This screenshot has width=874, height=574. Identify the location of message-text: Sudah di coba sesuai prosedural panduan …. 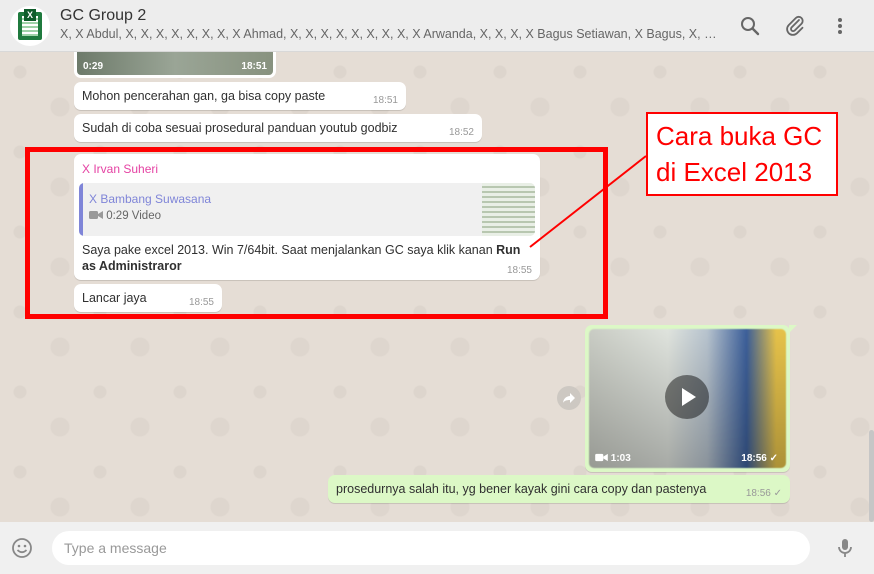
(240, 128).